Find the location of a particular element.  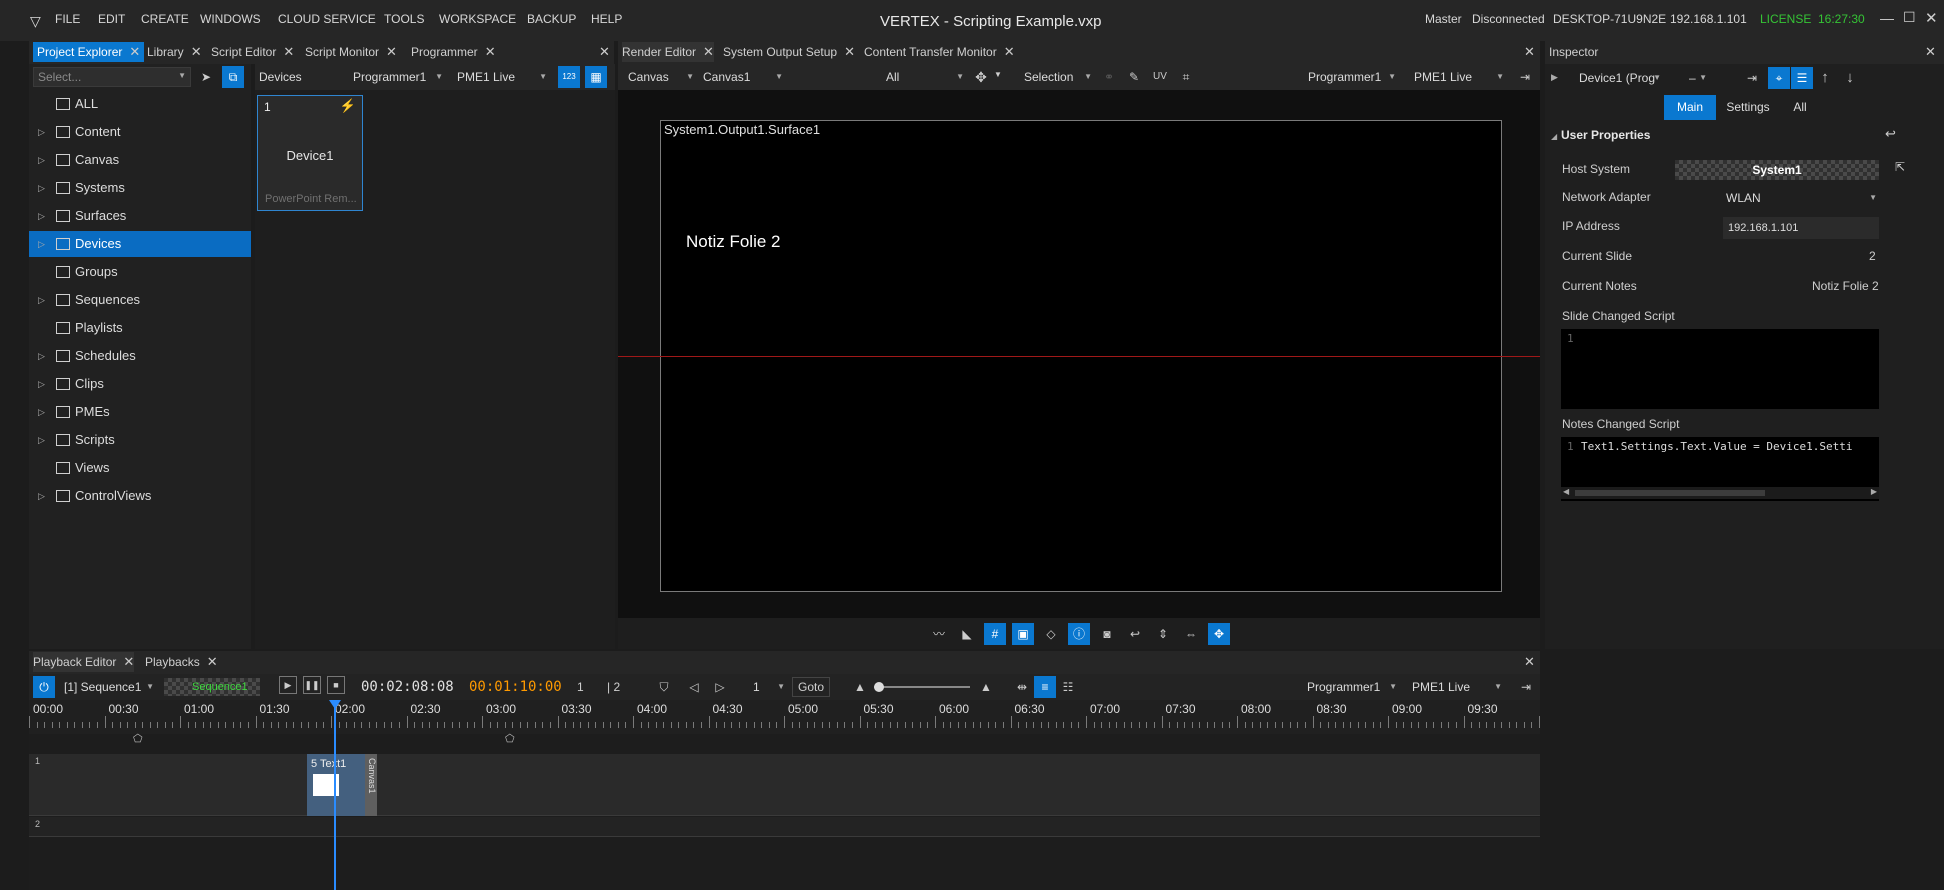

fit-width-icon: ⇹ is located at coordinates (1022, 687).